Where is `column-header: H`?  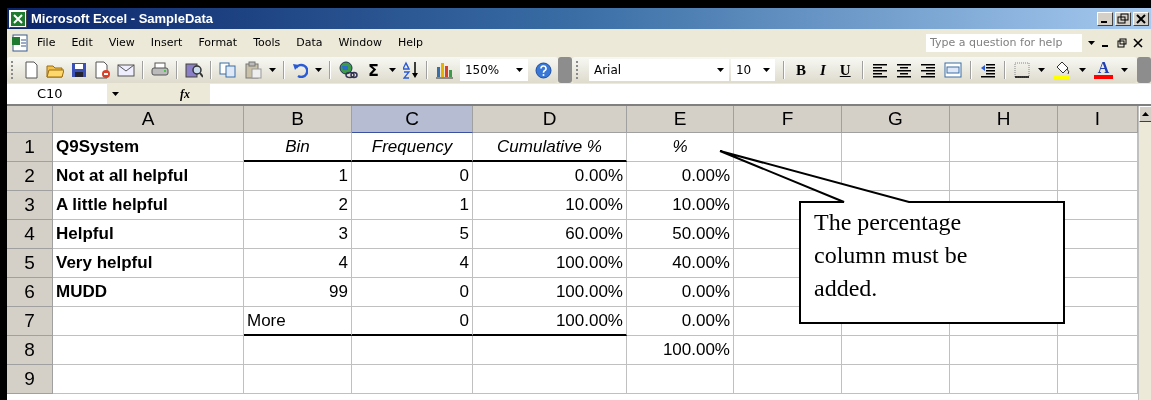 column-header: H is located at coordinates (1004, 119).